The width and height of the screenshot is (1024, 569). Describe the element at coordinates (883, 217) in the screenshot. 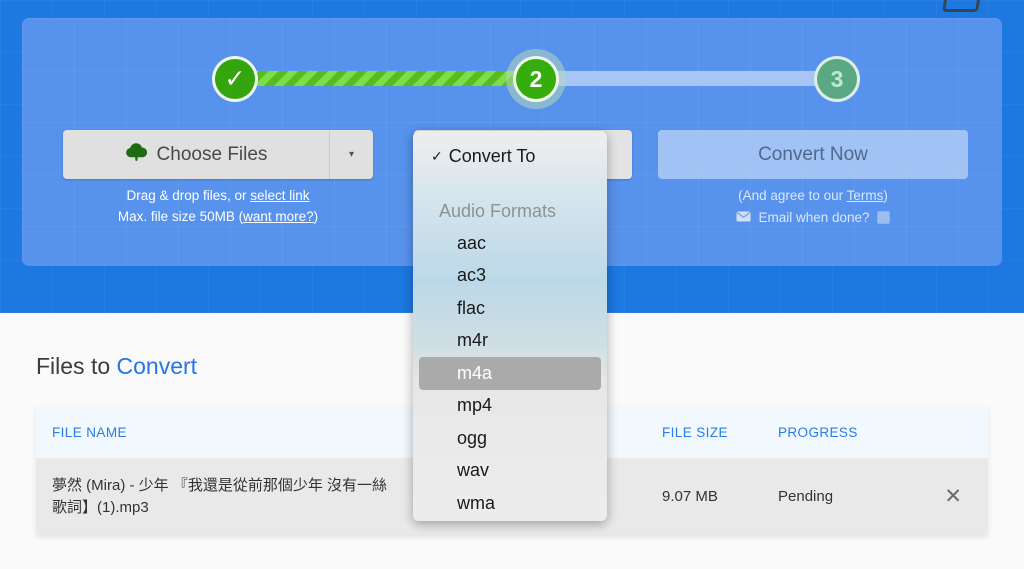

I see `email-when-done-checkbox` at that location.